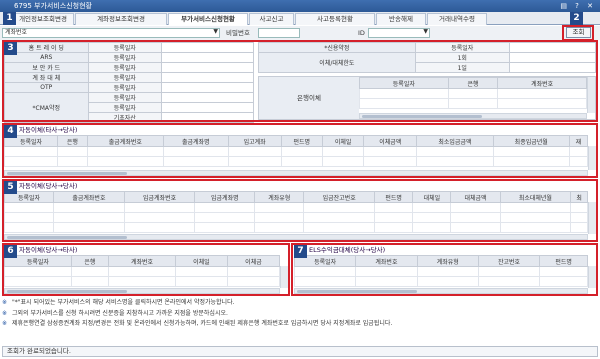  Describe the element at coordinates (576, 18) in the screenshot. I see `marker-2: 2` at that location.